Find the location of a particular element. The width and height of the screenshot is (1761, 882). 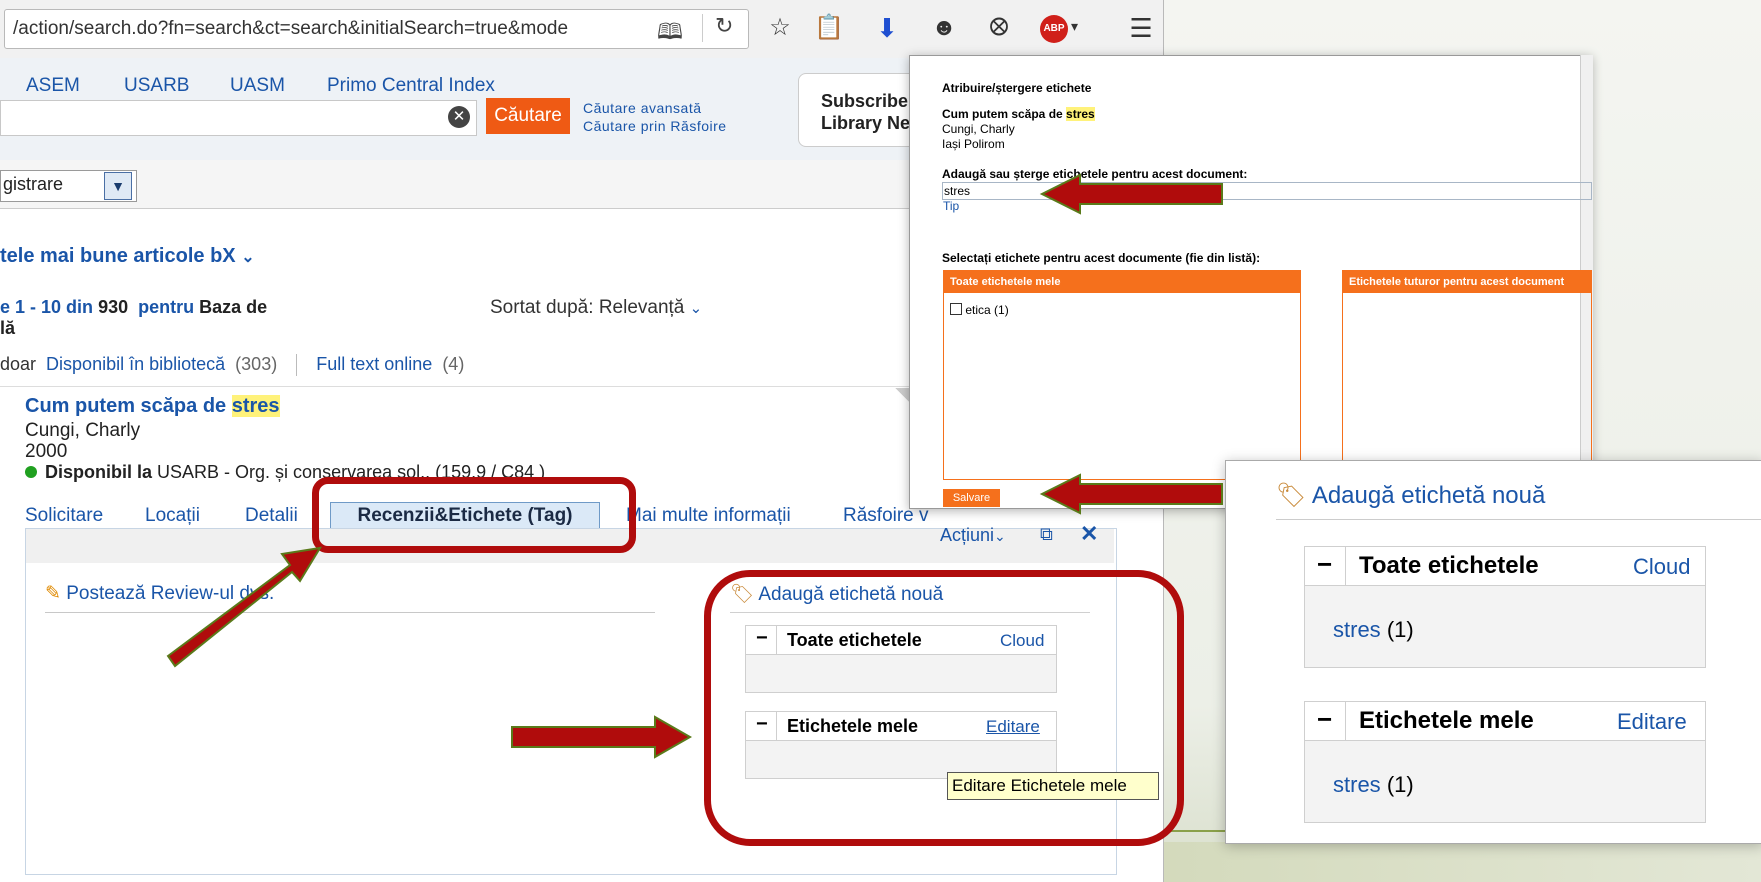

arrow-up-right-icon is located at coordinates (244, 607).